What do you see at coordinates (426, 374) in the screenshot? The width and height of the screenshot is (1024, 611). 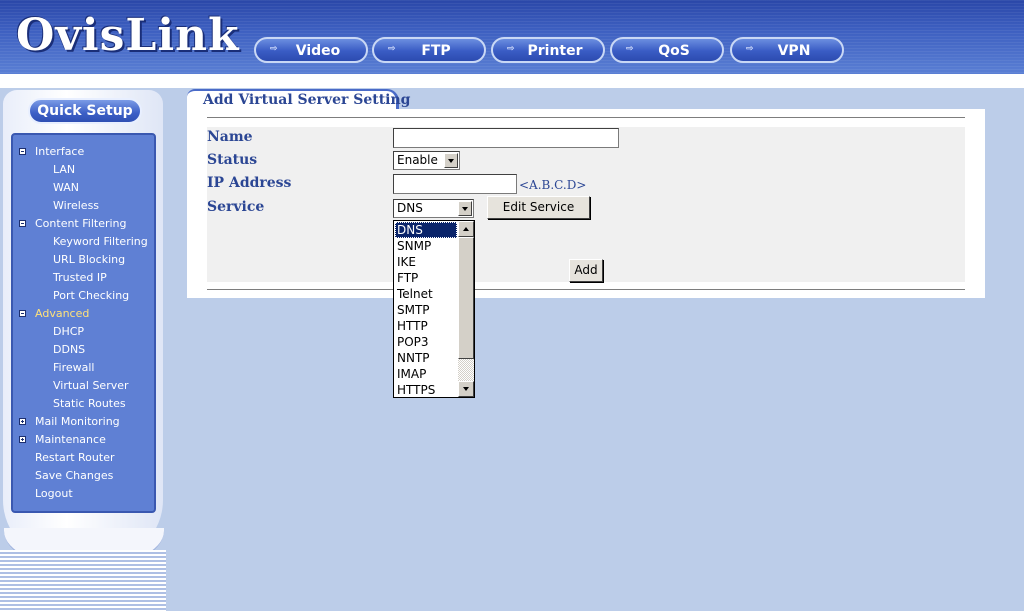 I see `service-option-imap: IMAP` at bounding box center [426, 374].